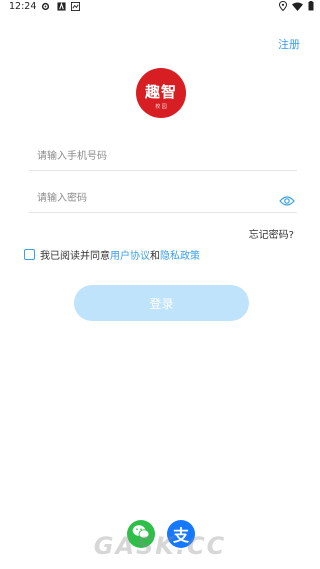 This screenshot has height=569, width=320. Describe the element at coordinates (287, 199) in the screenshot. I see `eye-icon` at that location.